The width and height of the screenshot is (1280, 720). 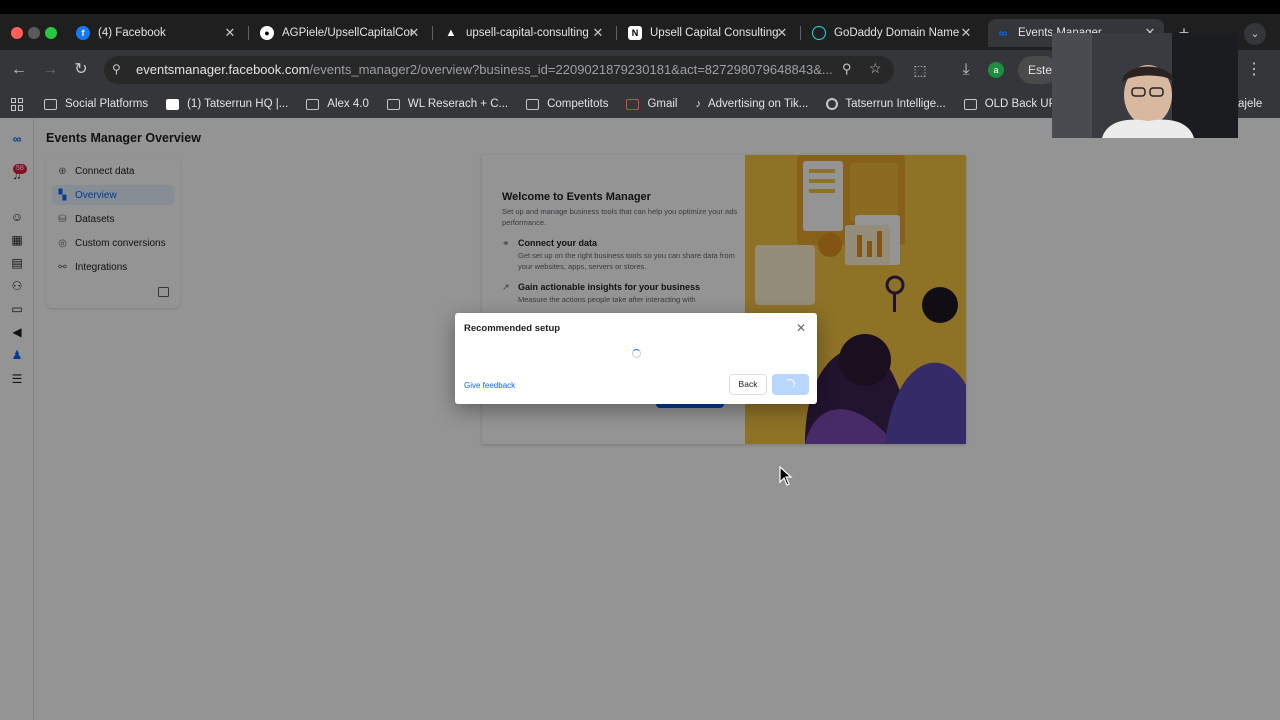 What do you see at coordinates (223, 69) in the screenshot?
I see `url-host: eventsmanager.facebook.com` at bounding box center [223, 69].